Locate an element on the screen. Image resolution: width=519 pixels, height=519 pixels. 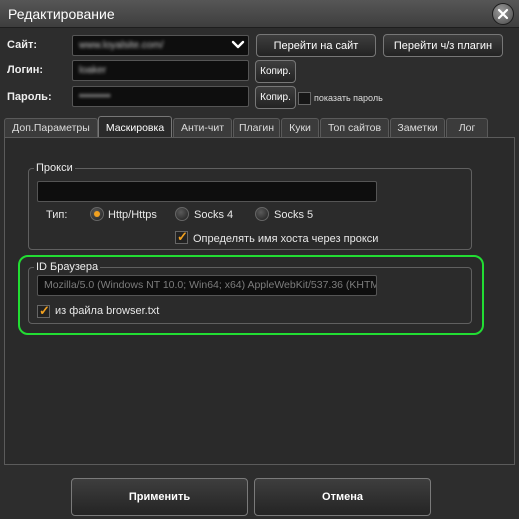
tab-log: Лог is located at coordinates (467, 127).